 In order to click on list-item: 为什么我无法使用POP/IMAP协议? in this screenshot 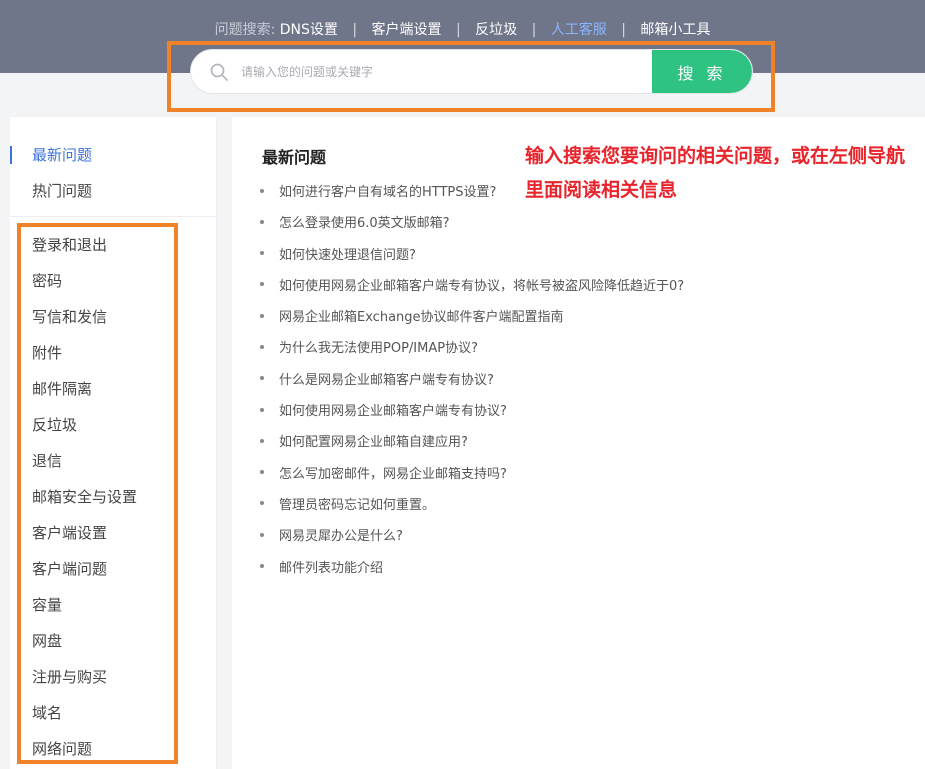, I will do `click(472, 352)`.